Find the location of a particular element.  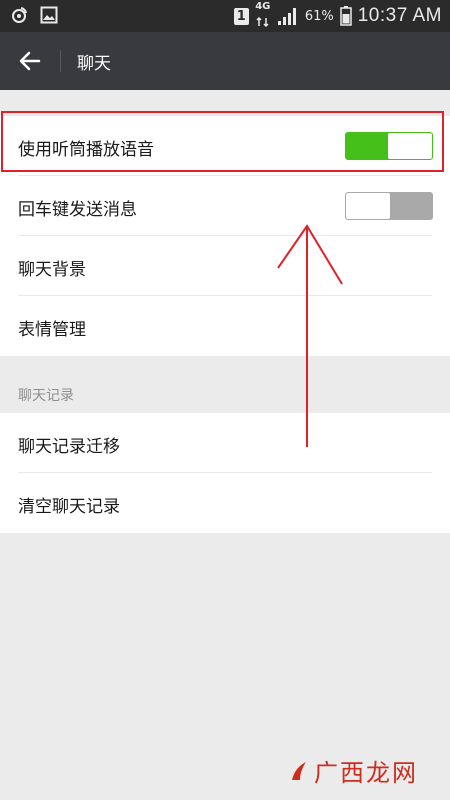

watermark: 广西龙网 is located at coordinates (353, 770).